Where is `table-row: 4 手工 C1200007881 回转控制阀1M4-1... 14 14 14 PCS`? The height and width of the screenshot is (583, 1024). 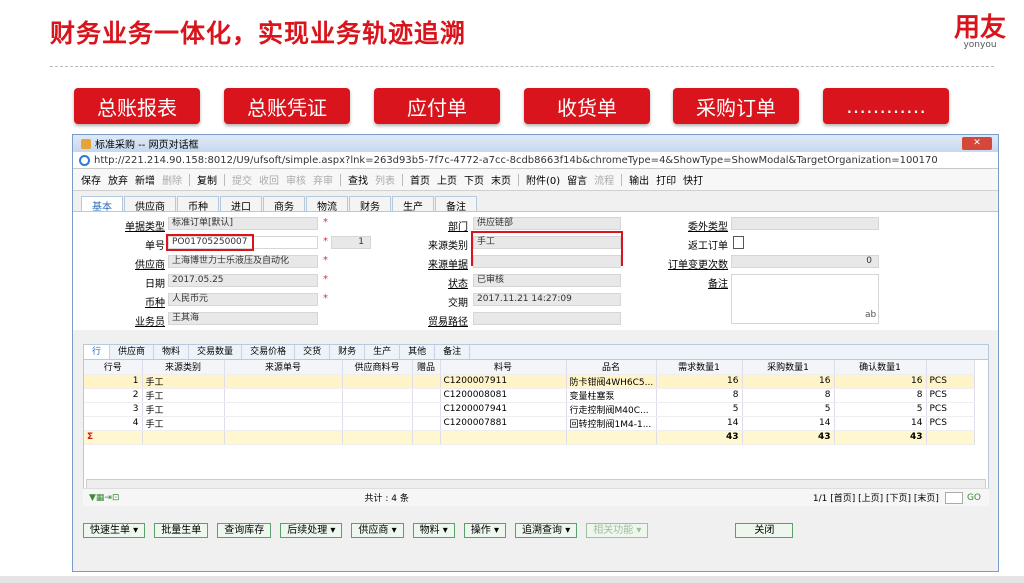 table-row: 4 手工 C1200007881 回转控制阀1M4-1... 14 14 14 PCS is located at coordinates (529, 423).